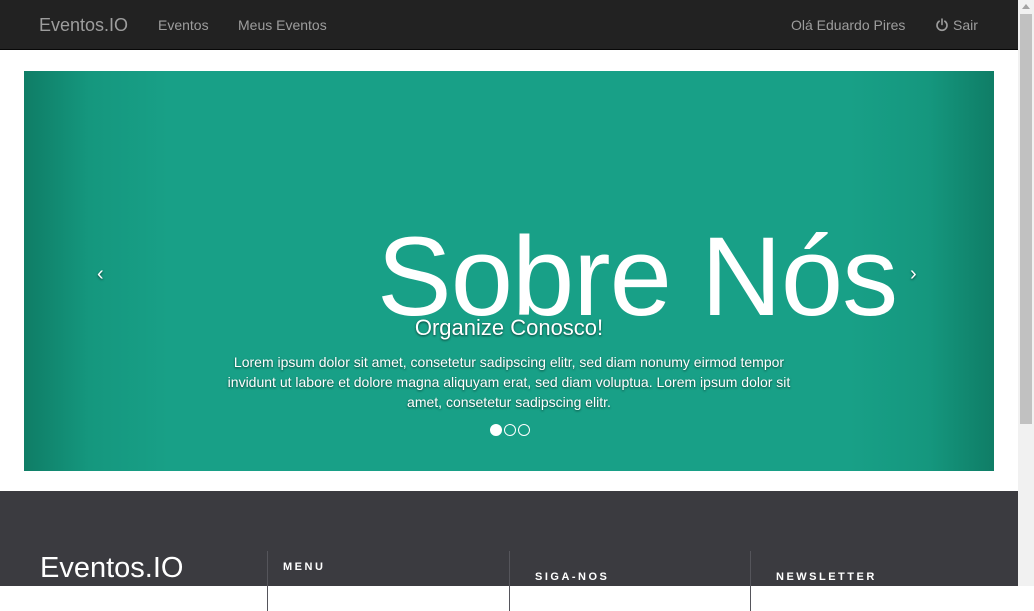  Describe the element at coordinates (100, 274) in the screenshot. I see `carousel-prev-button: ‹` at that location.